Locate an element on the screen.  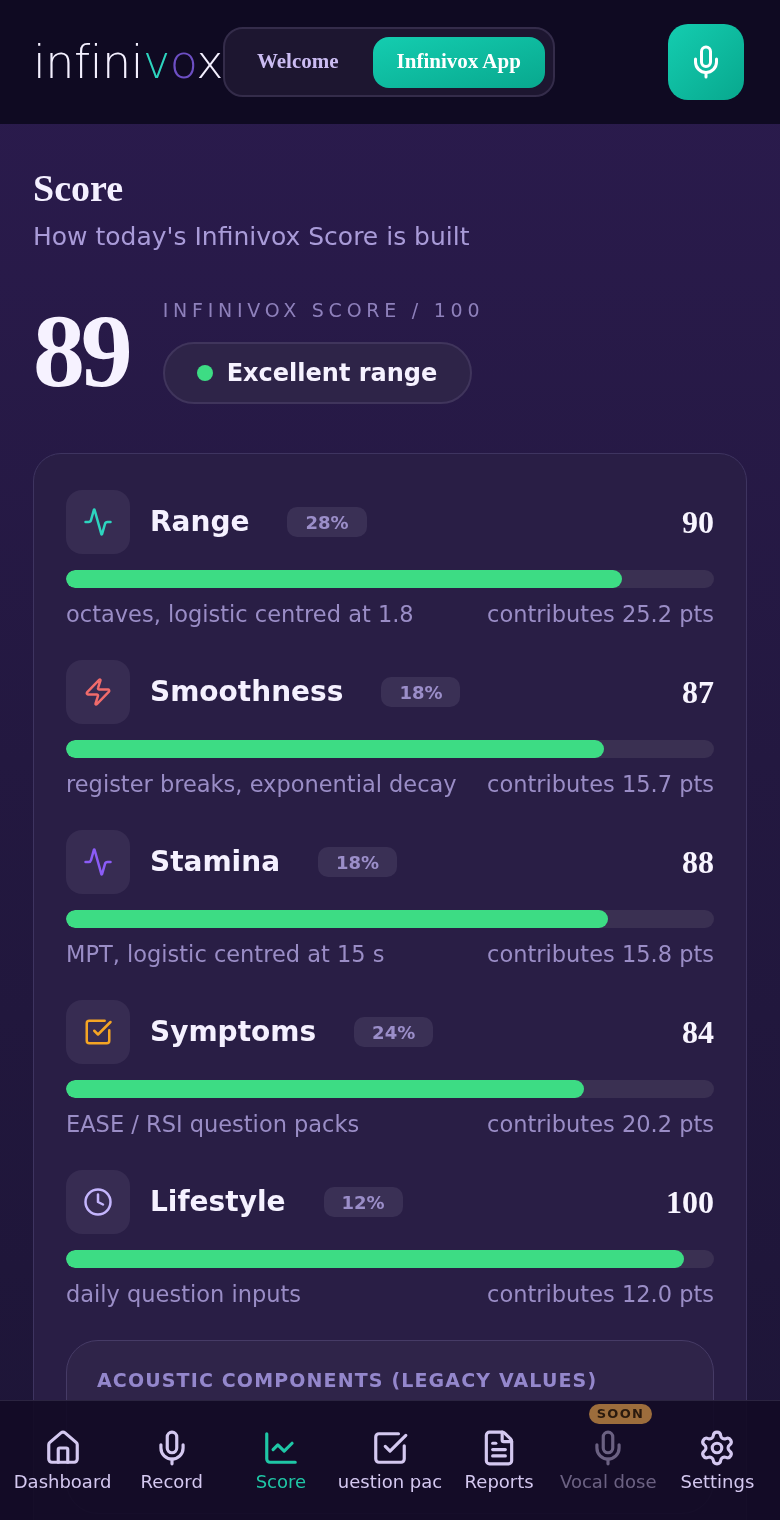
status-label: Excellent range is located at coordinates (332, 373).